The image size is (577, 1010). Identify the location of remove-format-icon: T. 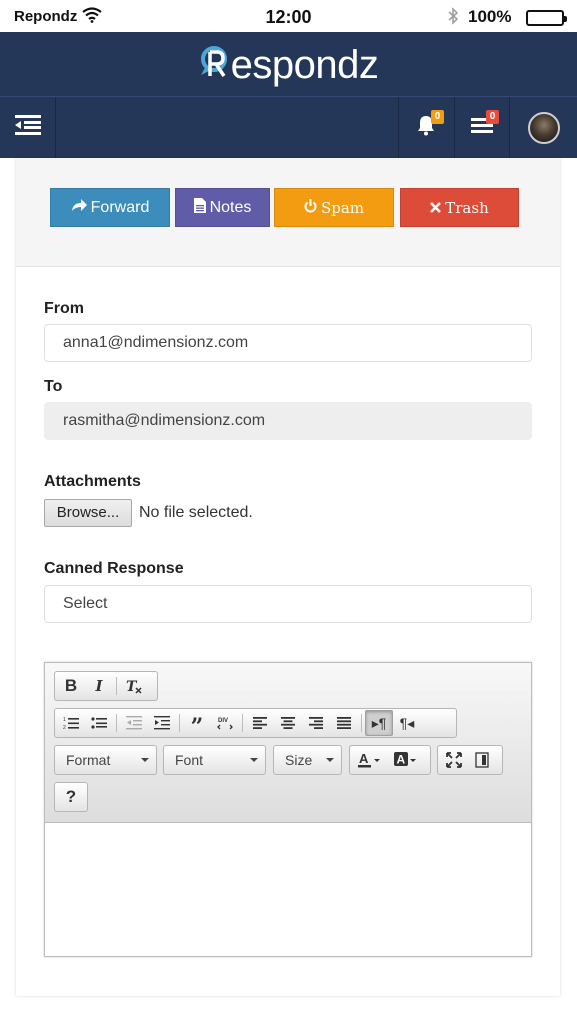
(134, 686).